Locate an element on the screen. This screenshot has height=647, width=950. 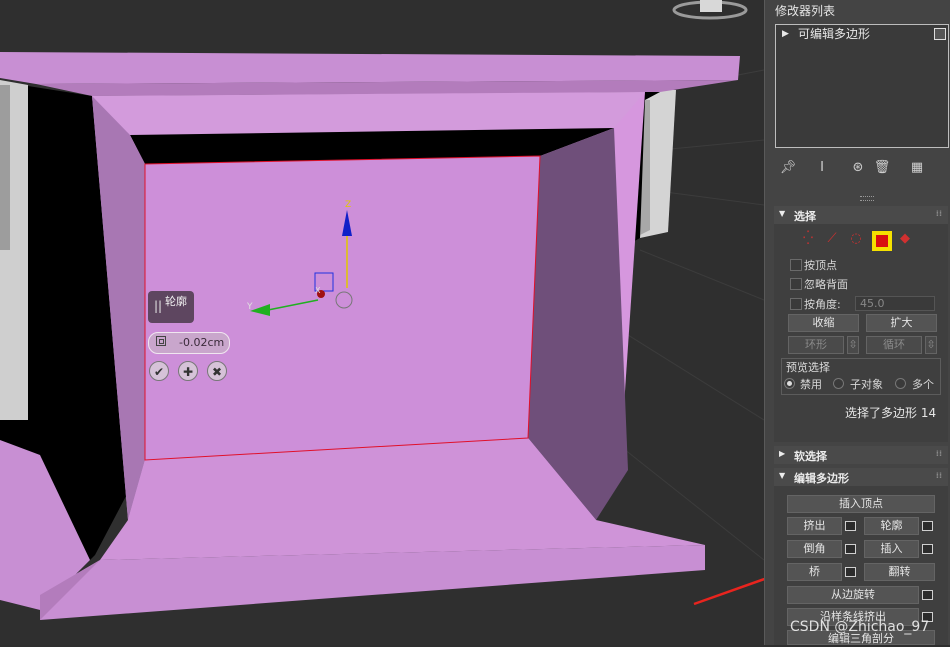
show-end-result-icon: Ⅰ is located at coordinates (822, 169).